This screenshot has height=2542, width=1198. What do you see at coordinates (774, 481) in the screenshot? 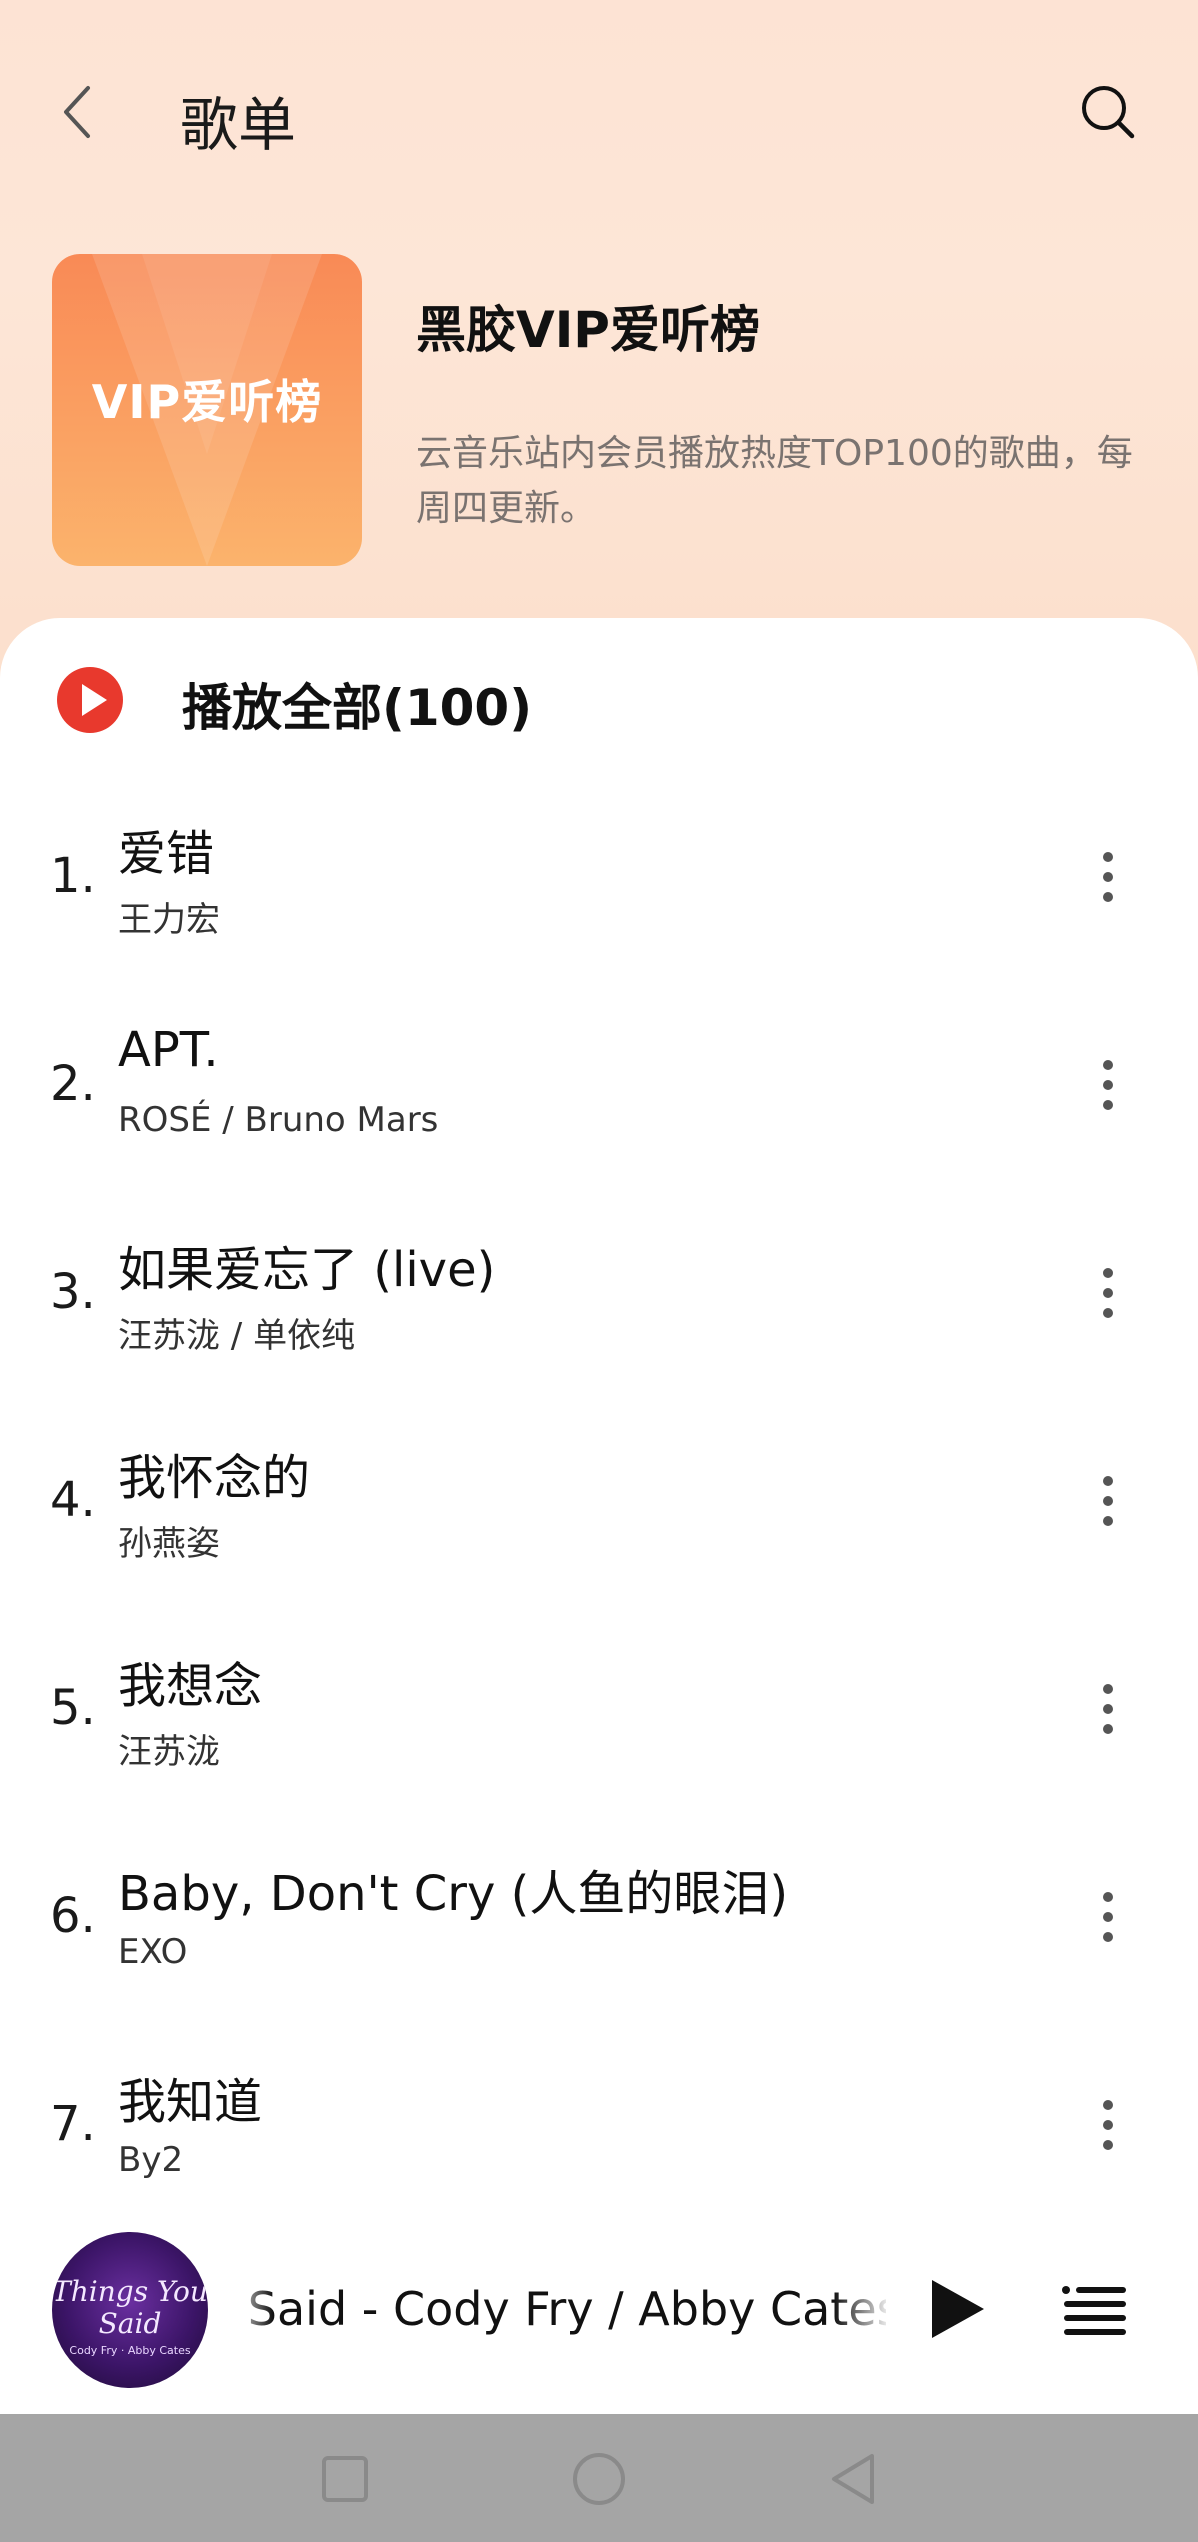
I see `playlist-description: 云音乐站内会员播放热度TOP100的歌曲，每周四更新。` at bounding box center [774, 481].